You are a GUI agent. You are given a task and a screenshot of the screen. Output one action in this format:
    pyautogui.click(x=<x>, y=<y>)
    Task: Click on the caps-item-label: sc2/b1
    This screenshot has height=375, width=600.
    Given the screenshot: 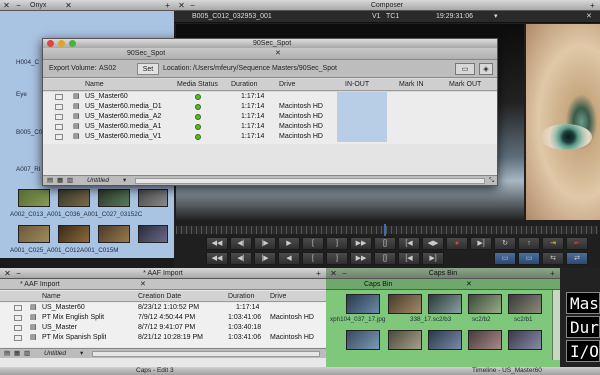 What is the action you would take?
    pyautogui.click(x=523, y=319)
    